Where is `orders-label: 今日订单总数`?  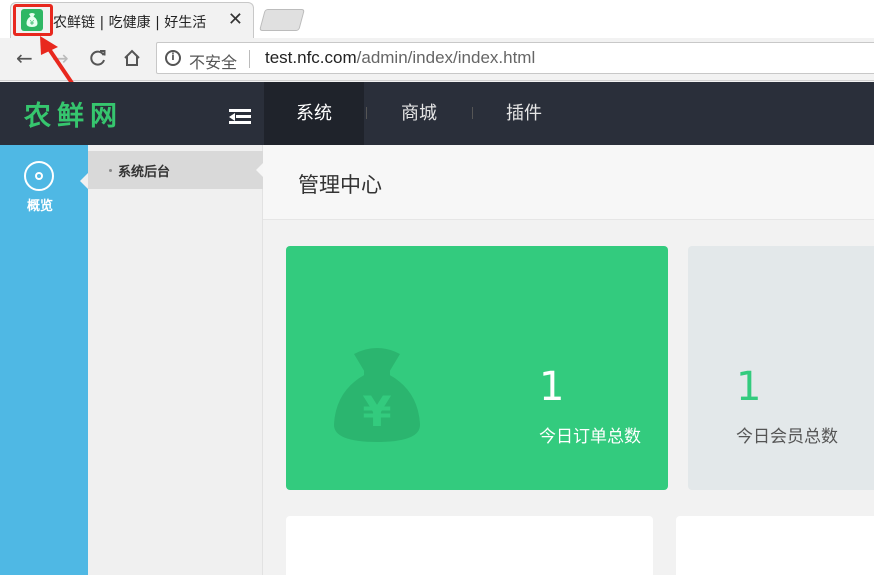 orders-label: 今日订单总数 is located at coordinates (590, 437).